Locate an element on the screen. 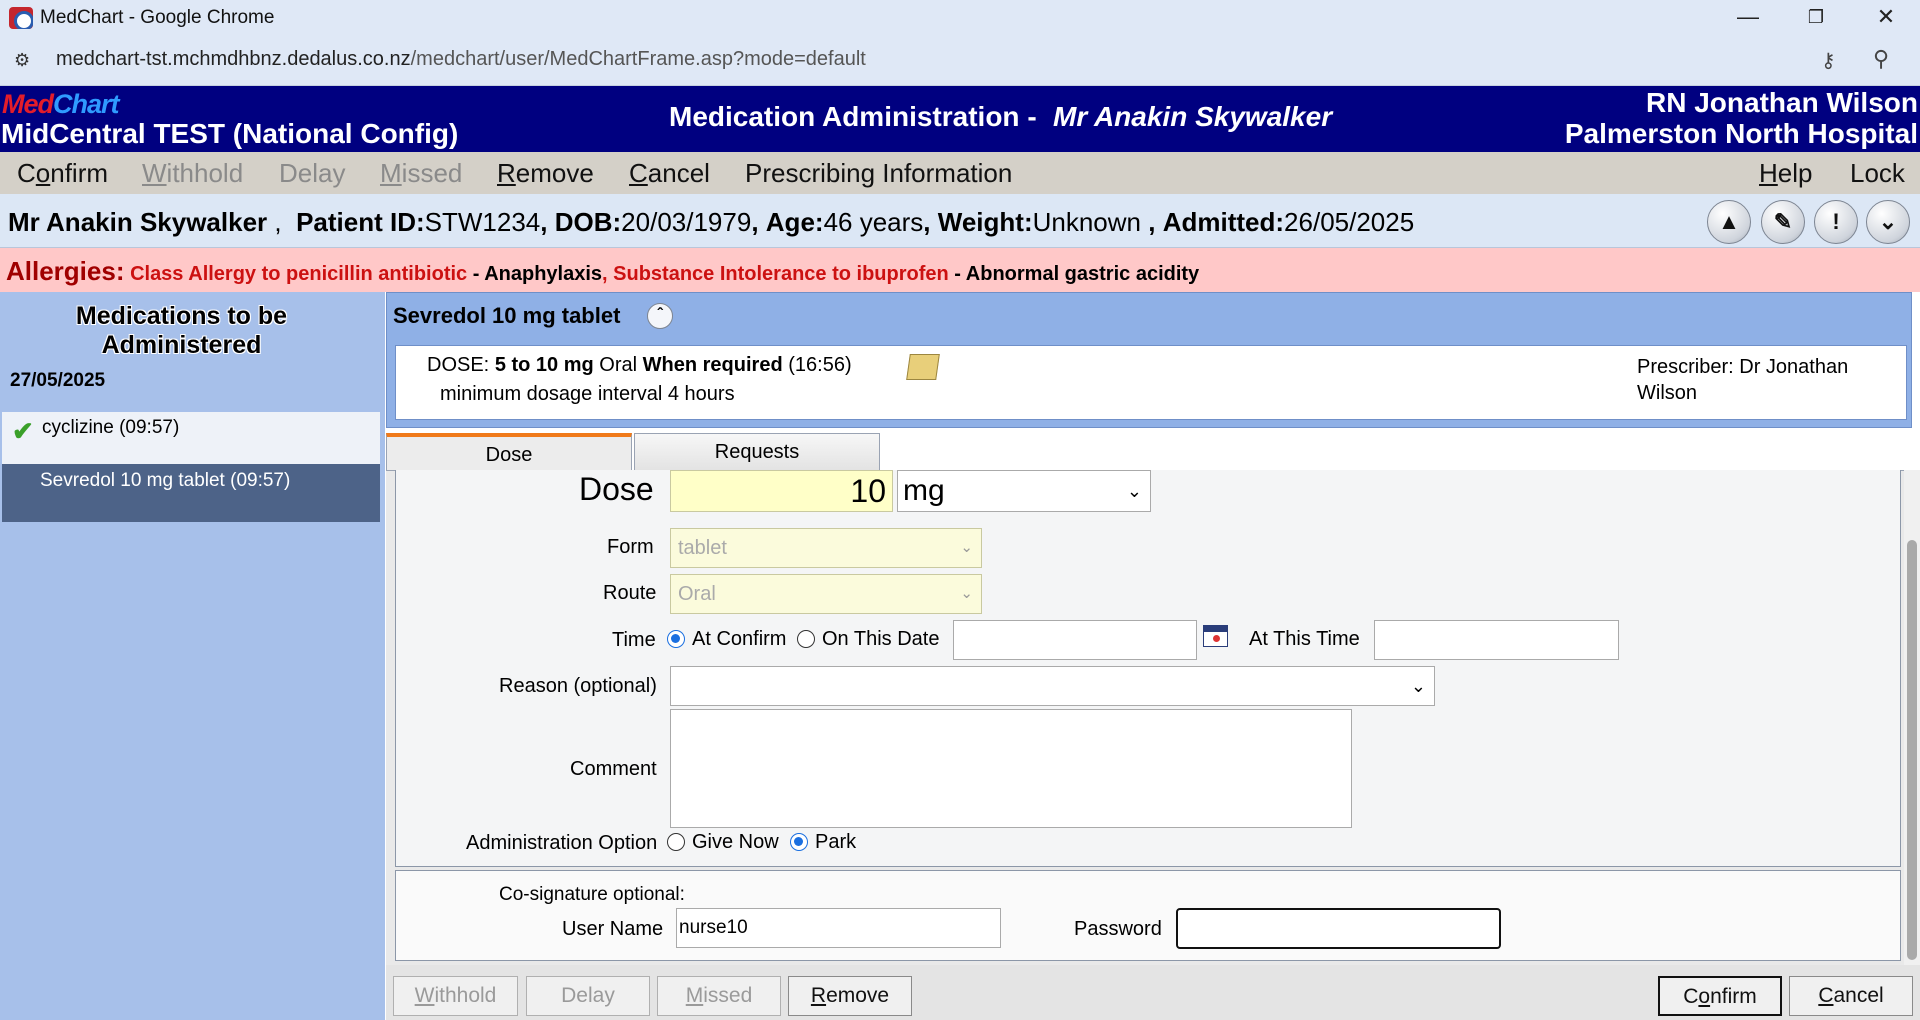 Image resolution: width=1920 pixels, height=1020 pixels. username-label: User Name is located at coordinates (613, 929).